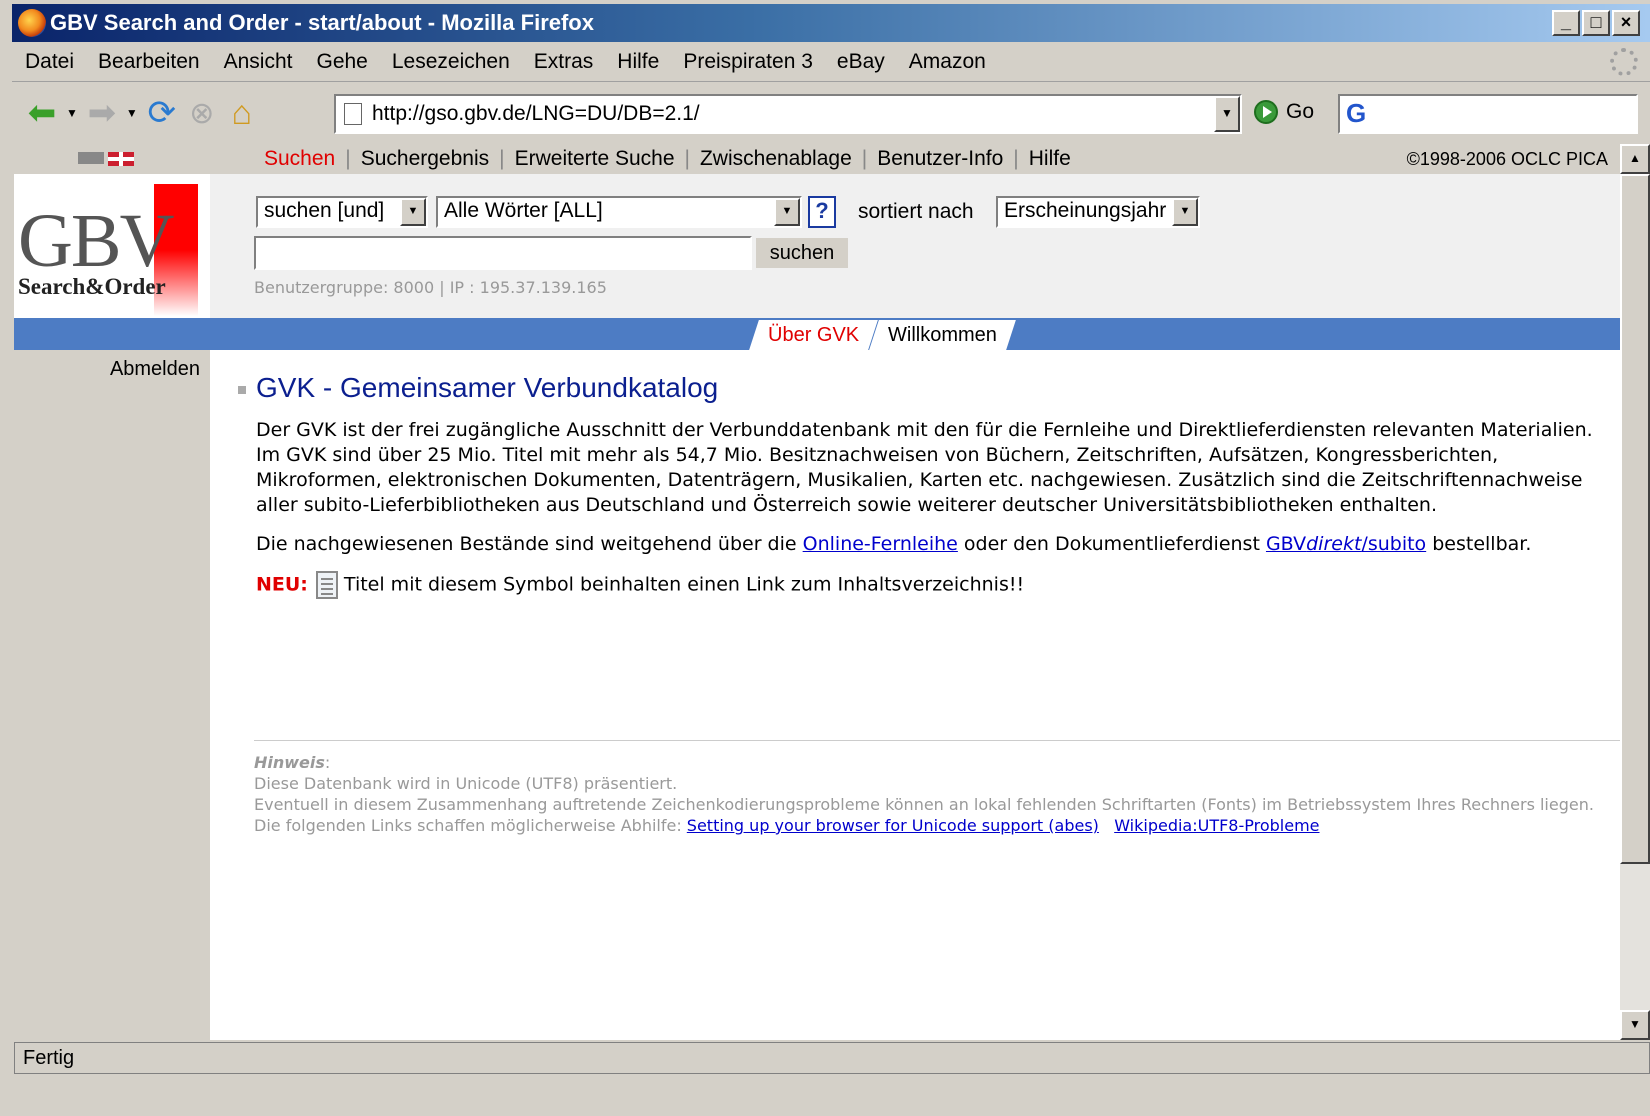 Image resolution: width=1650 pixels, height=1116 pixels. I want to click on nav-zwischenablage: Zwischenablage, so click(776, 159).